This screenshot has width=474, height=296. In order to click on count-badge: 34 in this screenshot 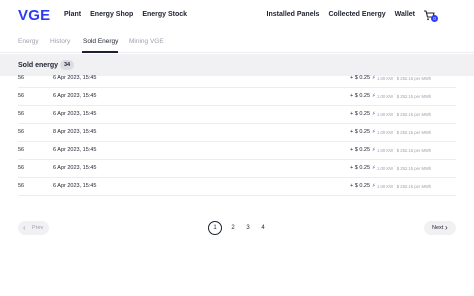, I will do `click(67, 65)`.